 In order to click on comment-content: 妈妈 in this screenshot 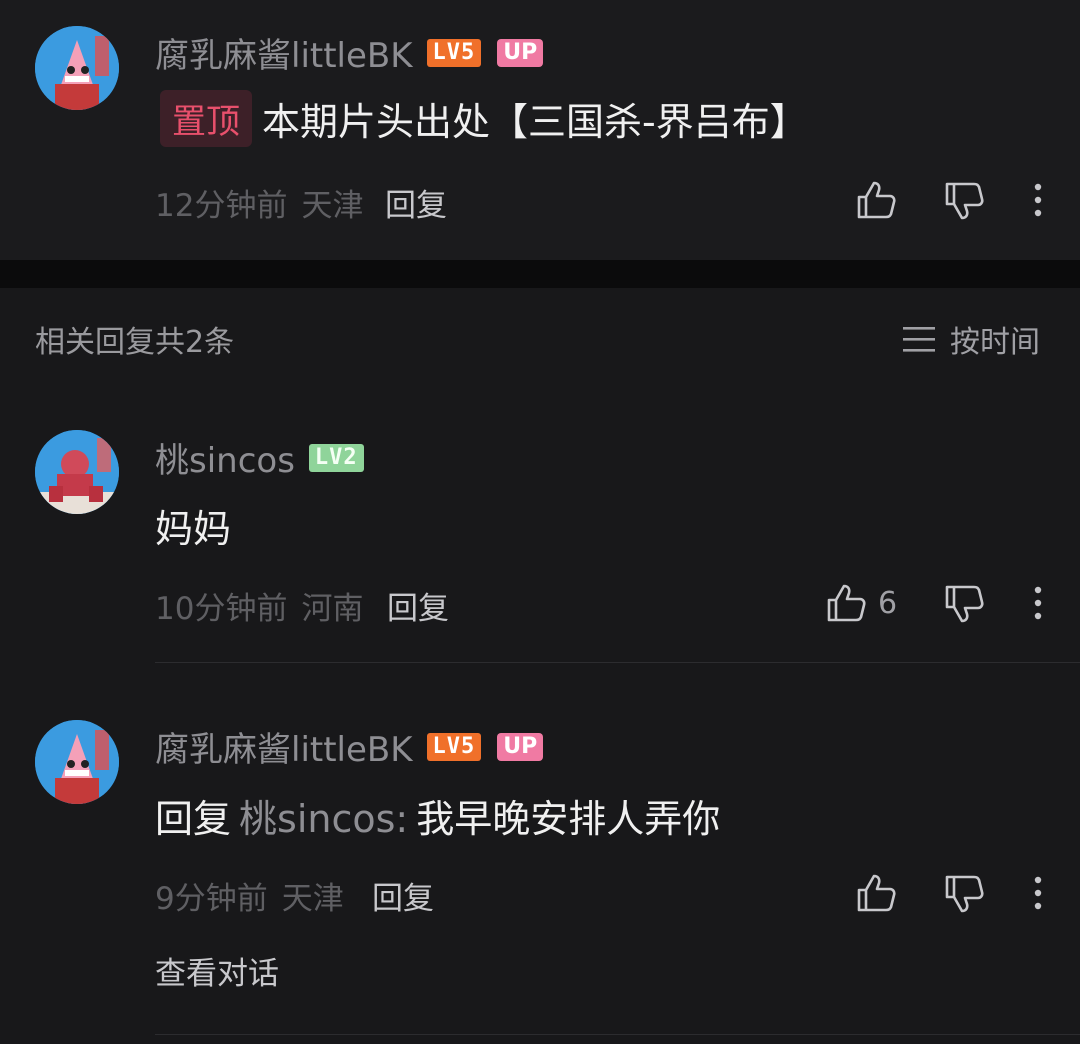, I will do `click(193, 525)`.